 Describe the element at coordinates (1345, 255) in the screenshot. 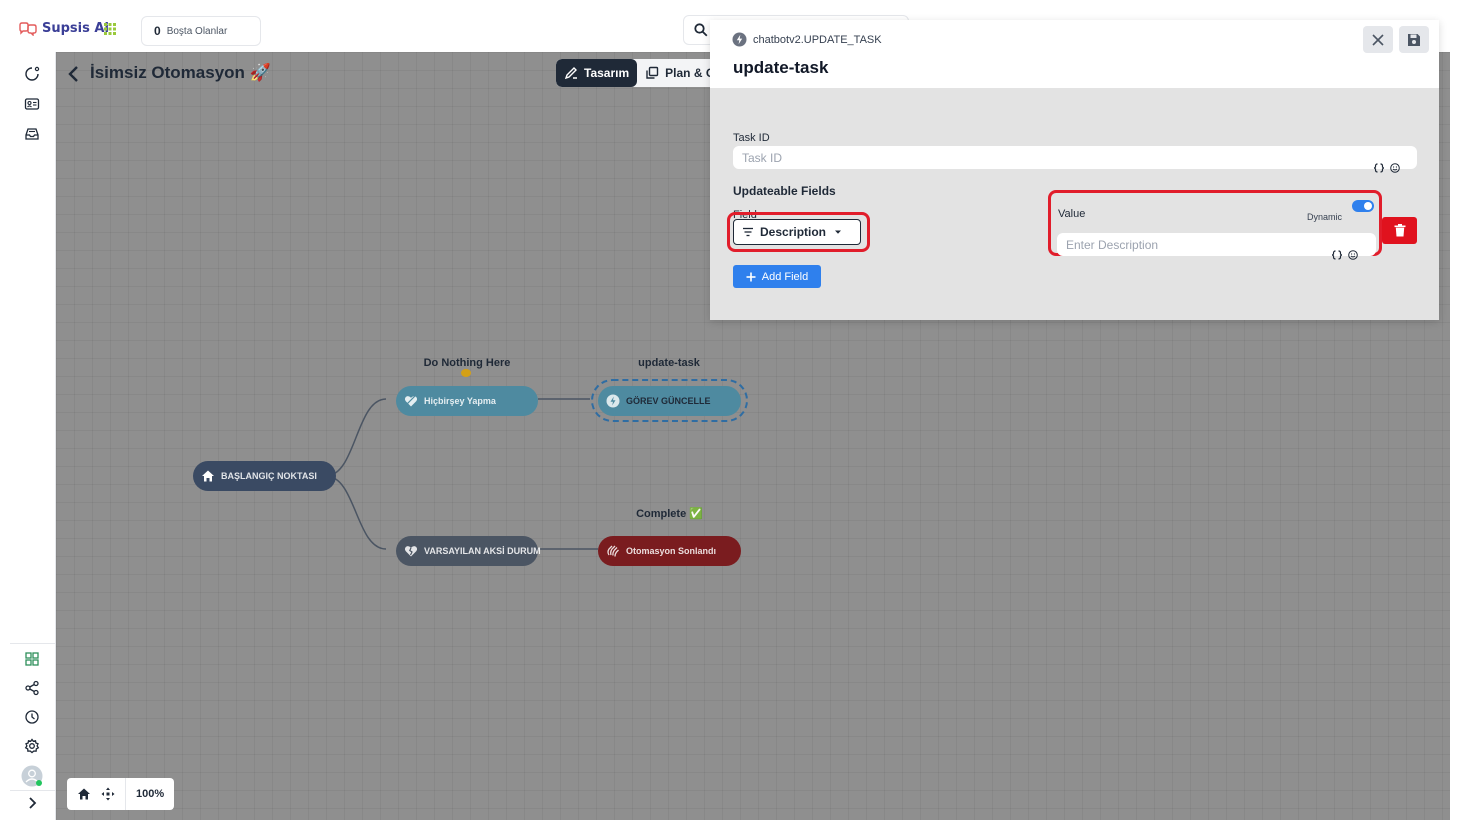

I see `value-input-tools` at that location.